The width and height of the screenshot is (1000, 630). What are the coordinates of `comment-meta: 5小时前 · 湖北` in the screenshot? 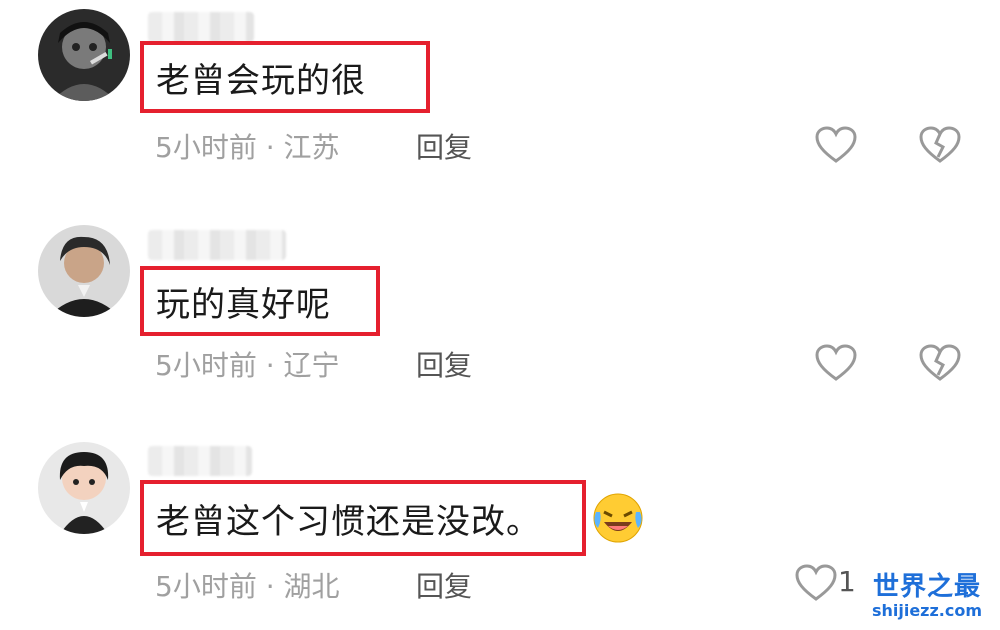 It's located at (247, 586).